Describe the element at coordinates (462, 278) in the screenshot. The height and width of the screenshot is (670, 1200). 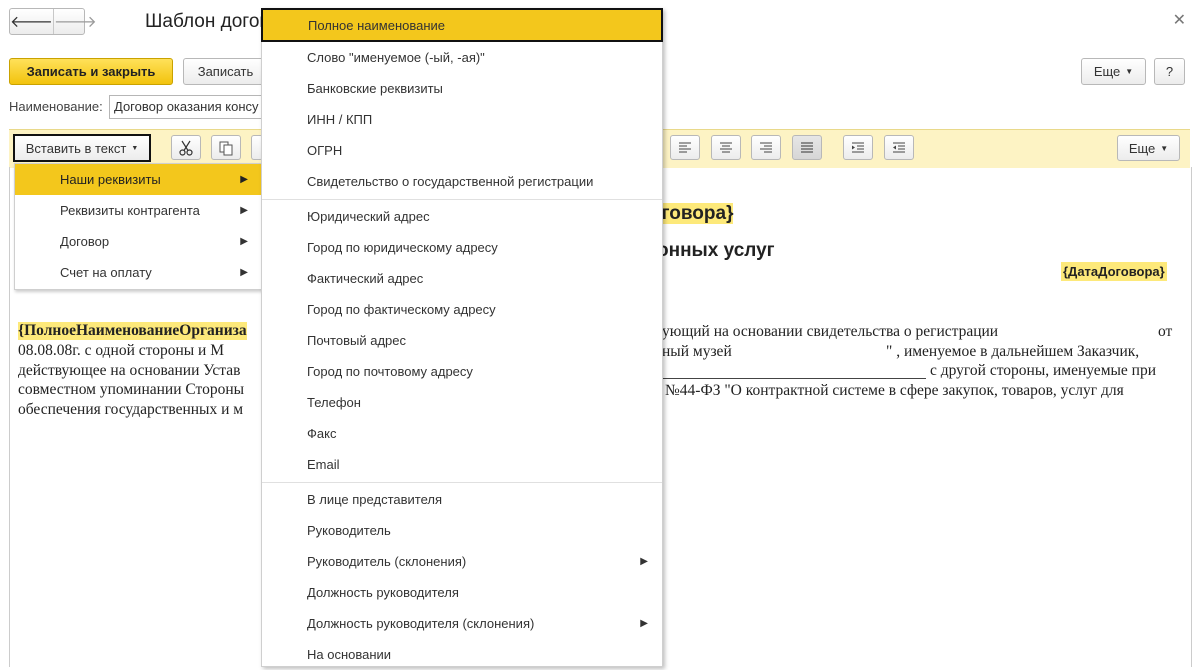
I see `menu-item-actual-address: Фактический адрес` at that location.